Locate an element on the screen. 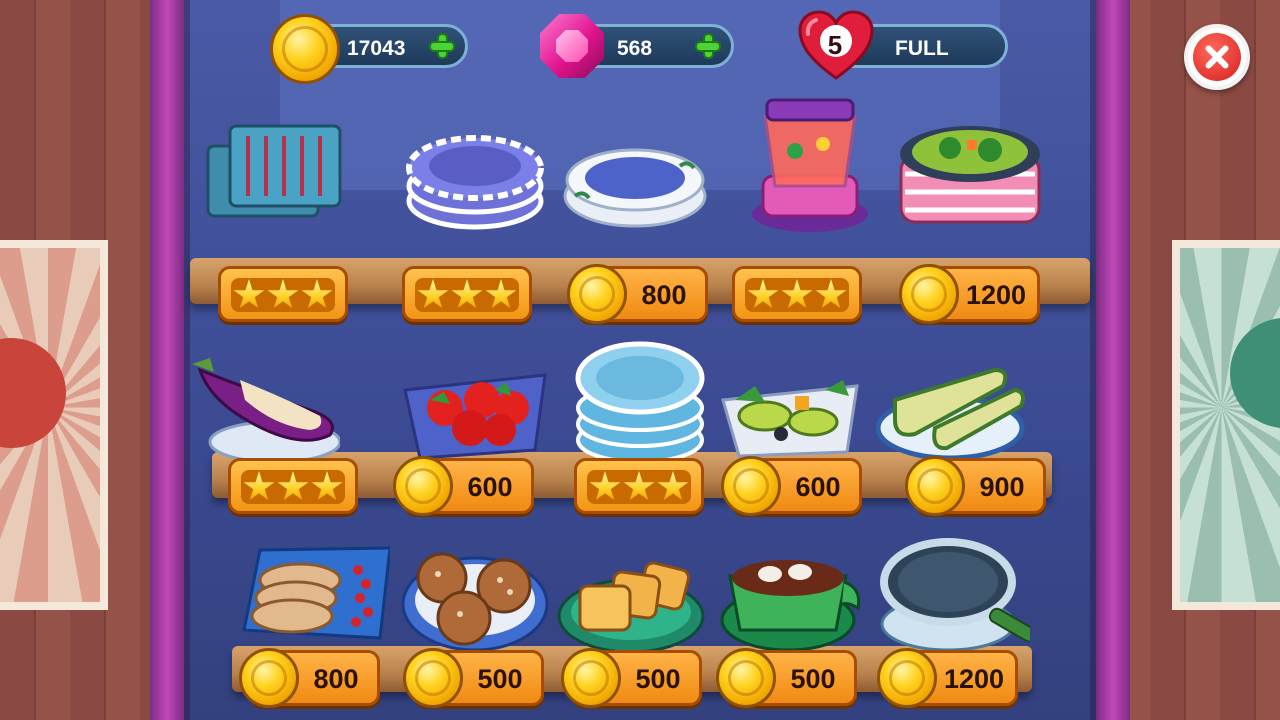  cabinet-pillar-right is located at coordinates (1113, 360).